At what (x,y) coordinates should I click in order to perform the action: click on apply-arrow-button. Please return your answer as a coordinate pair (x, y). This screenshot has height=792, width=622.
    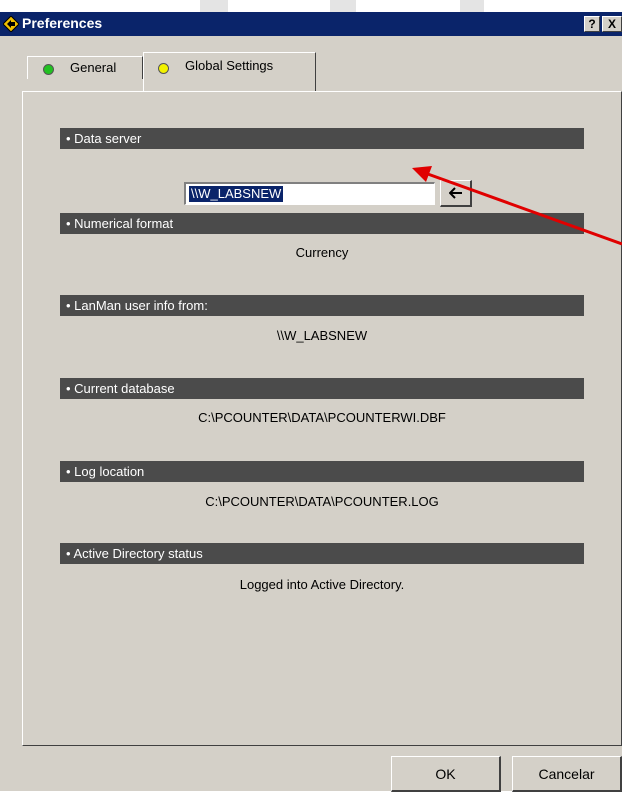
    Looking at the image, I should click on (456, 193).